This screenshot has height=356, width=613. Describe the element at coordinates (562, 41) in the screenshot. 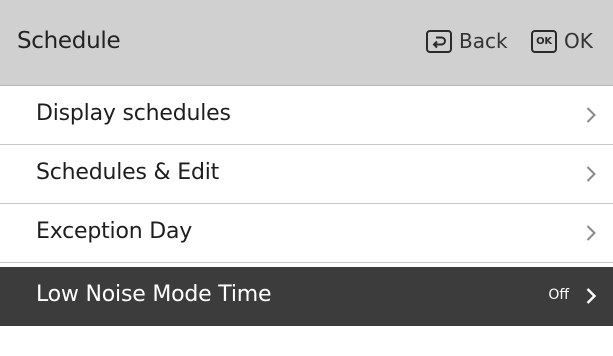

I see `ok-button: OK OK` at that location.